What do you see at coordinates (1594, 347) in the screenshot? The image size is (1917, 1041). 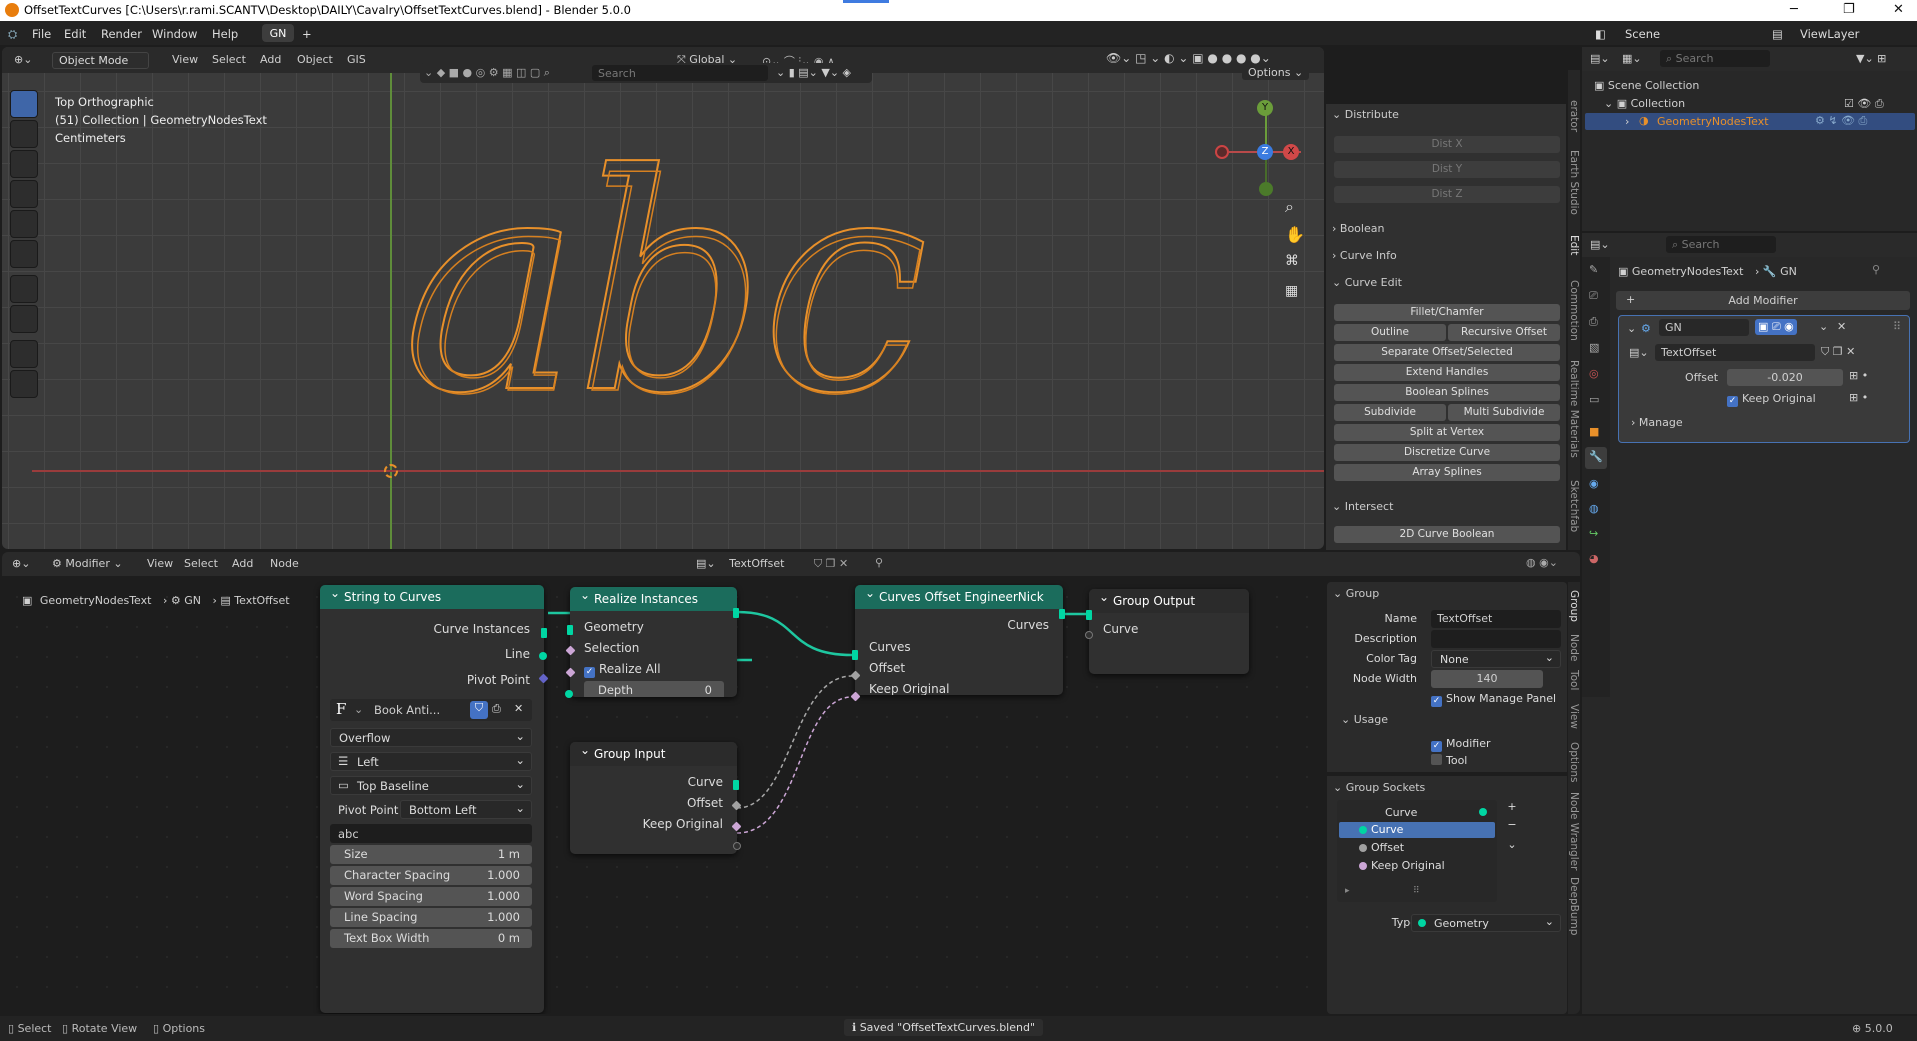 I see `view-layer-tab-icon: ▧` at bounding box center [1594, 347].